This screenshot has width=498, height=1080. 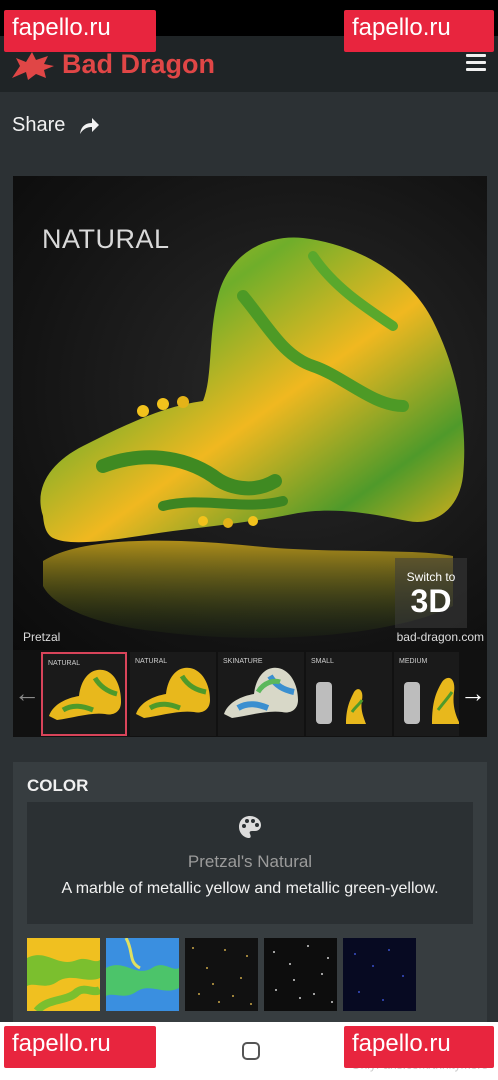 I want to click on arrow-right-icon: →, so click(x=473, y=693).